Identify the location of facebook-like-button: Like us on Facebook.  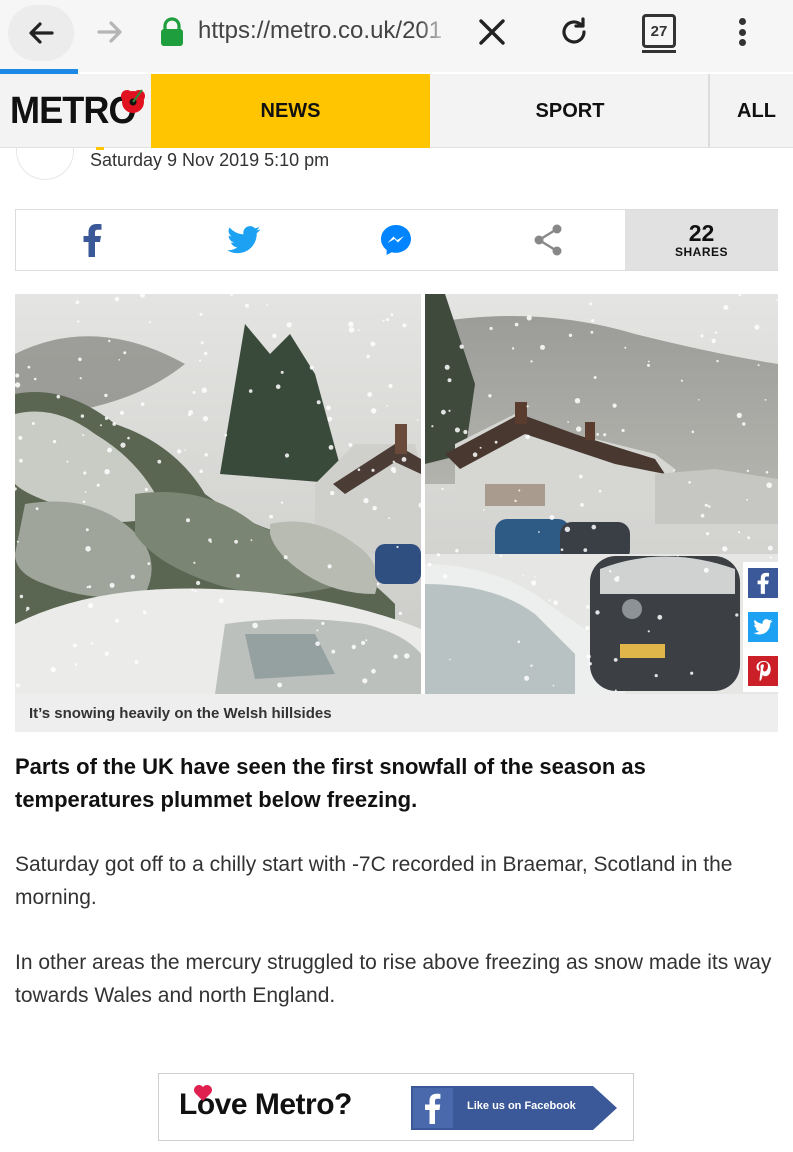
(514, 1108).